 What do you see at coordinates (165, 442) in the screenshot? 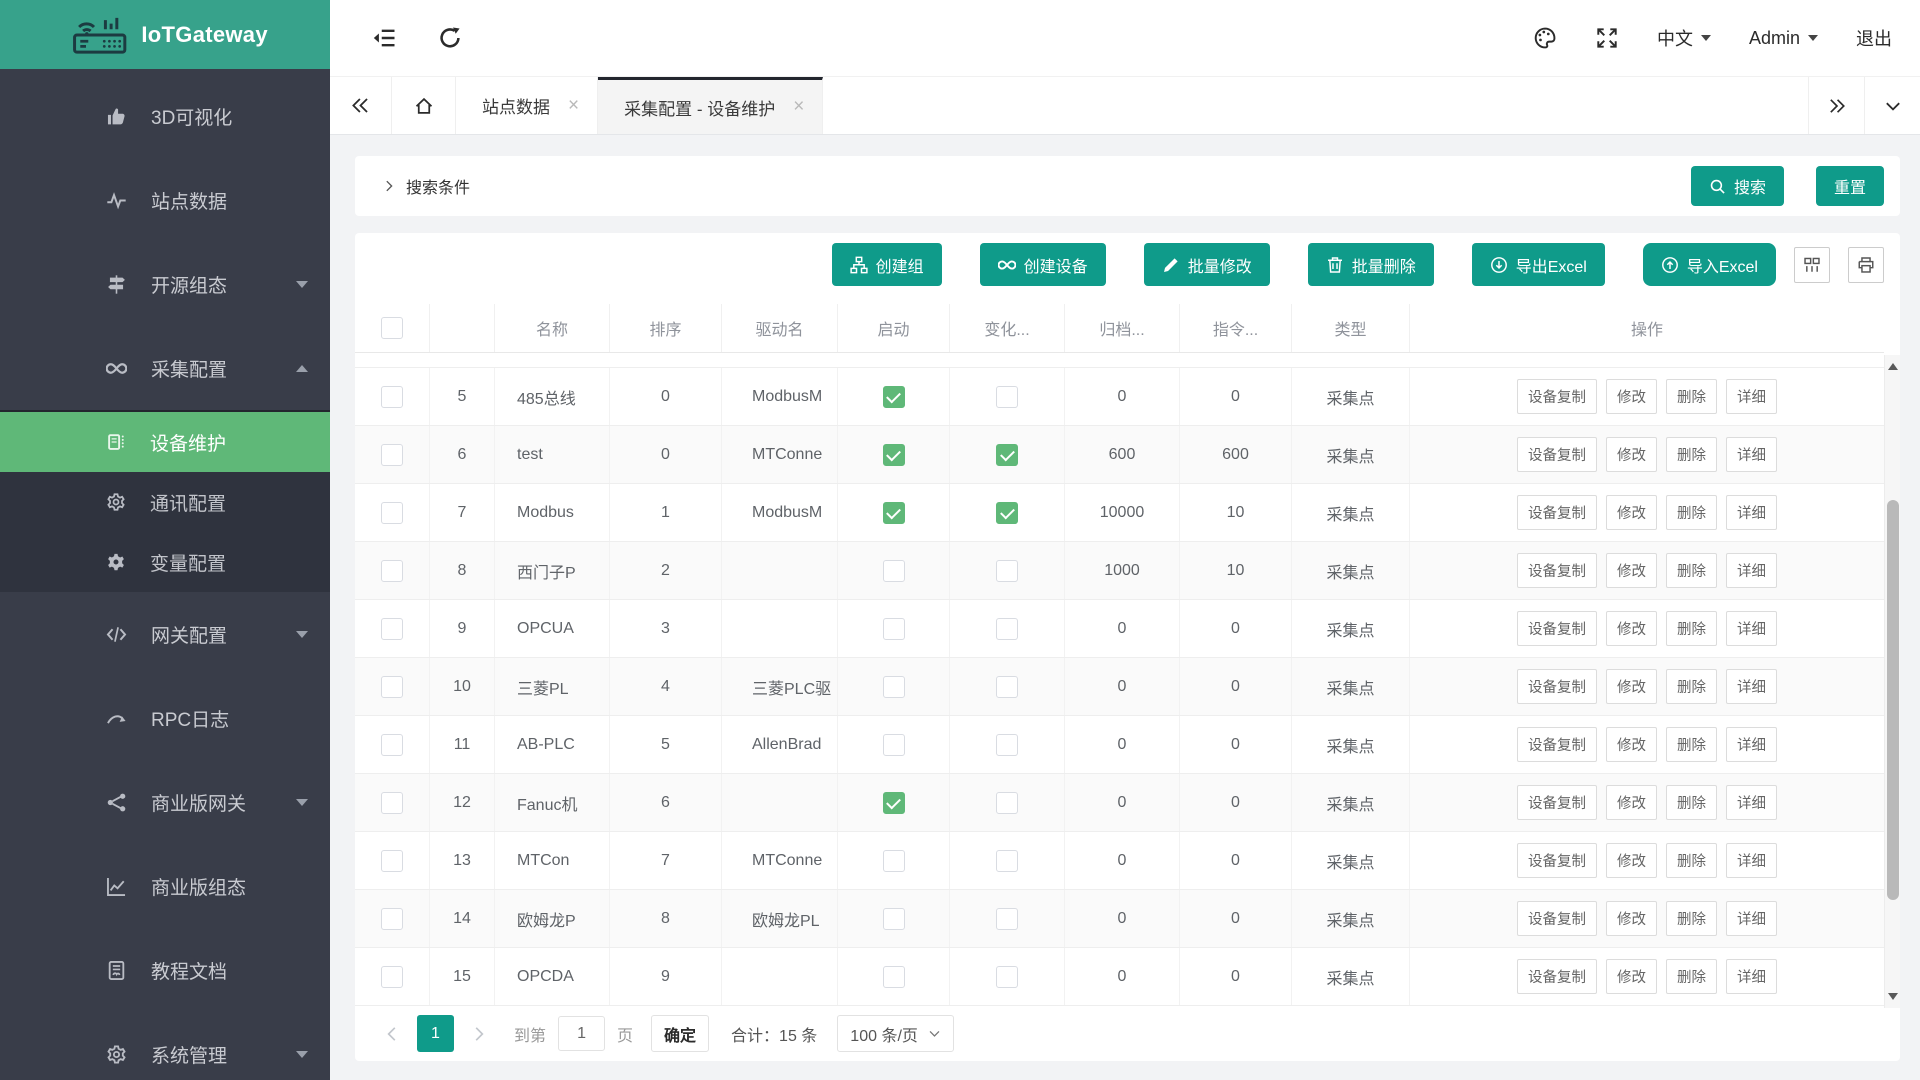
I see `sidebar-subitem: 设备维护` at bounding box center [165, 442].